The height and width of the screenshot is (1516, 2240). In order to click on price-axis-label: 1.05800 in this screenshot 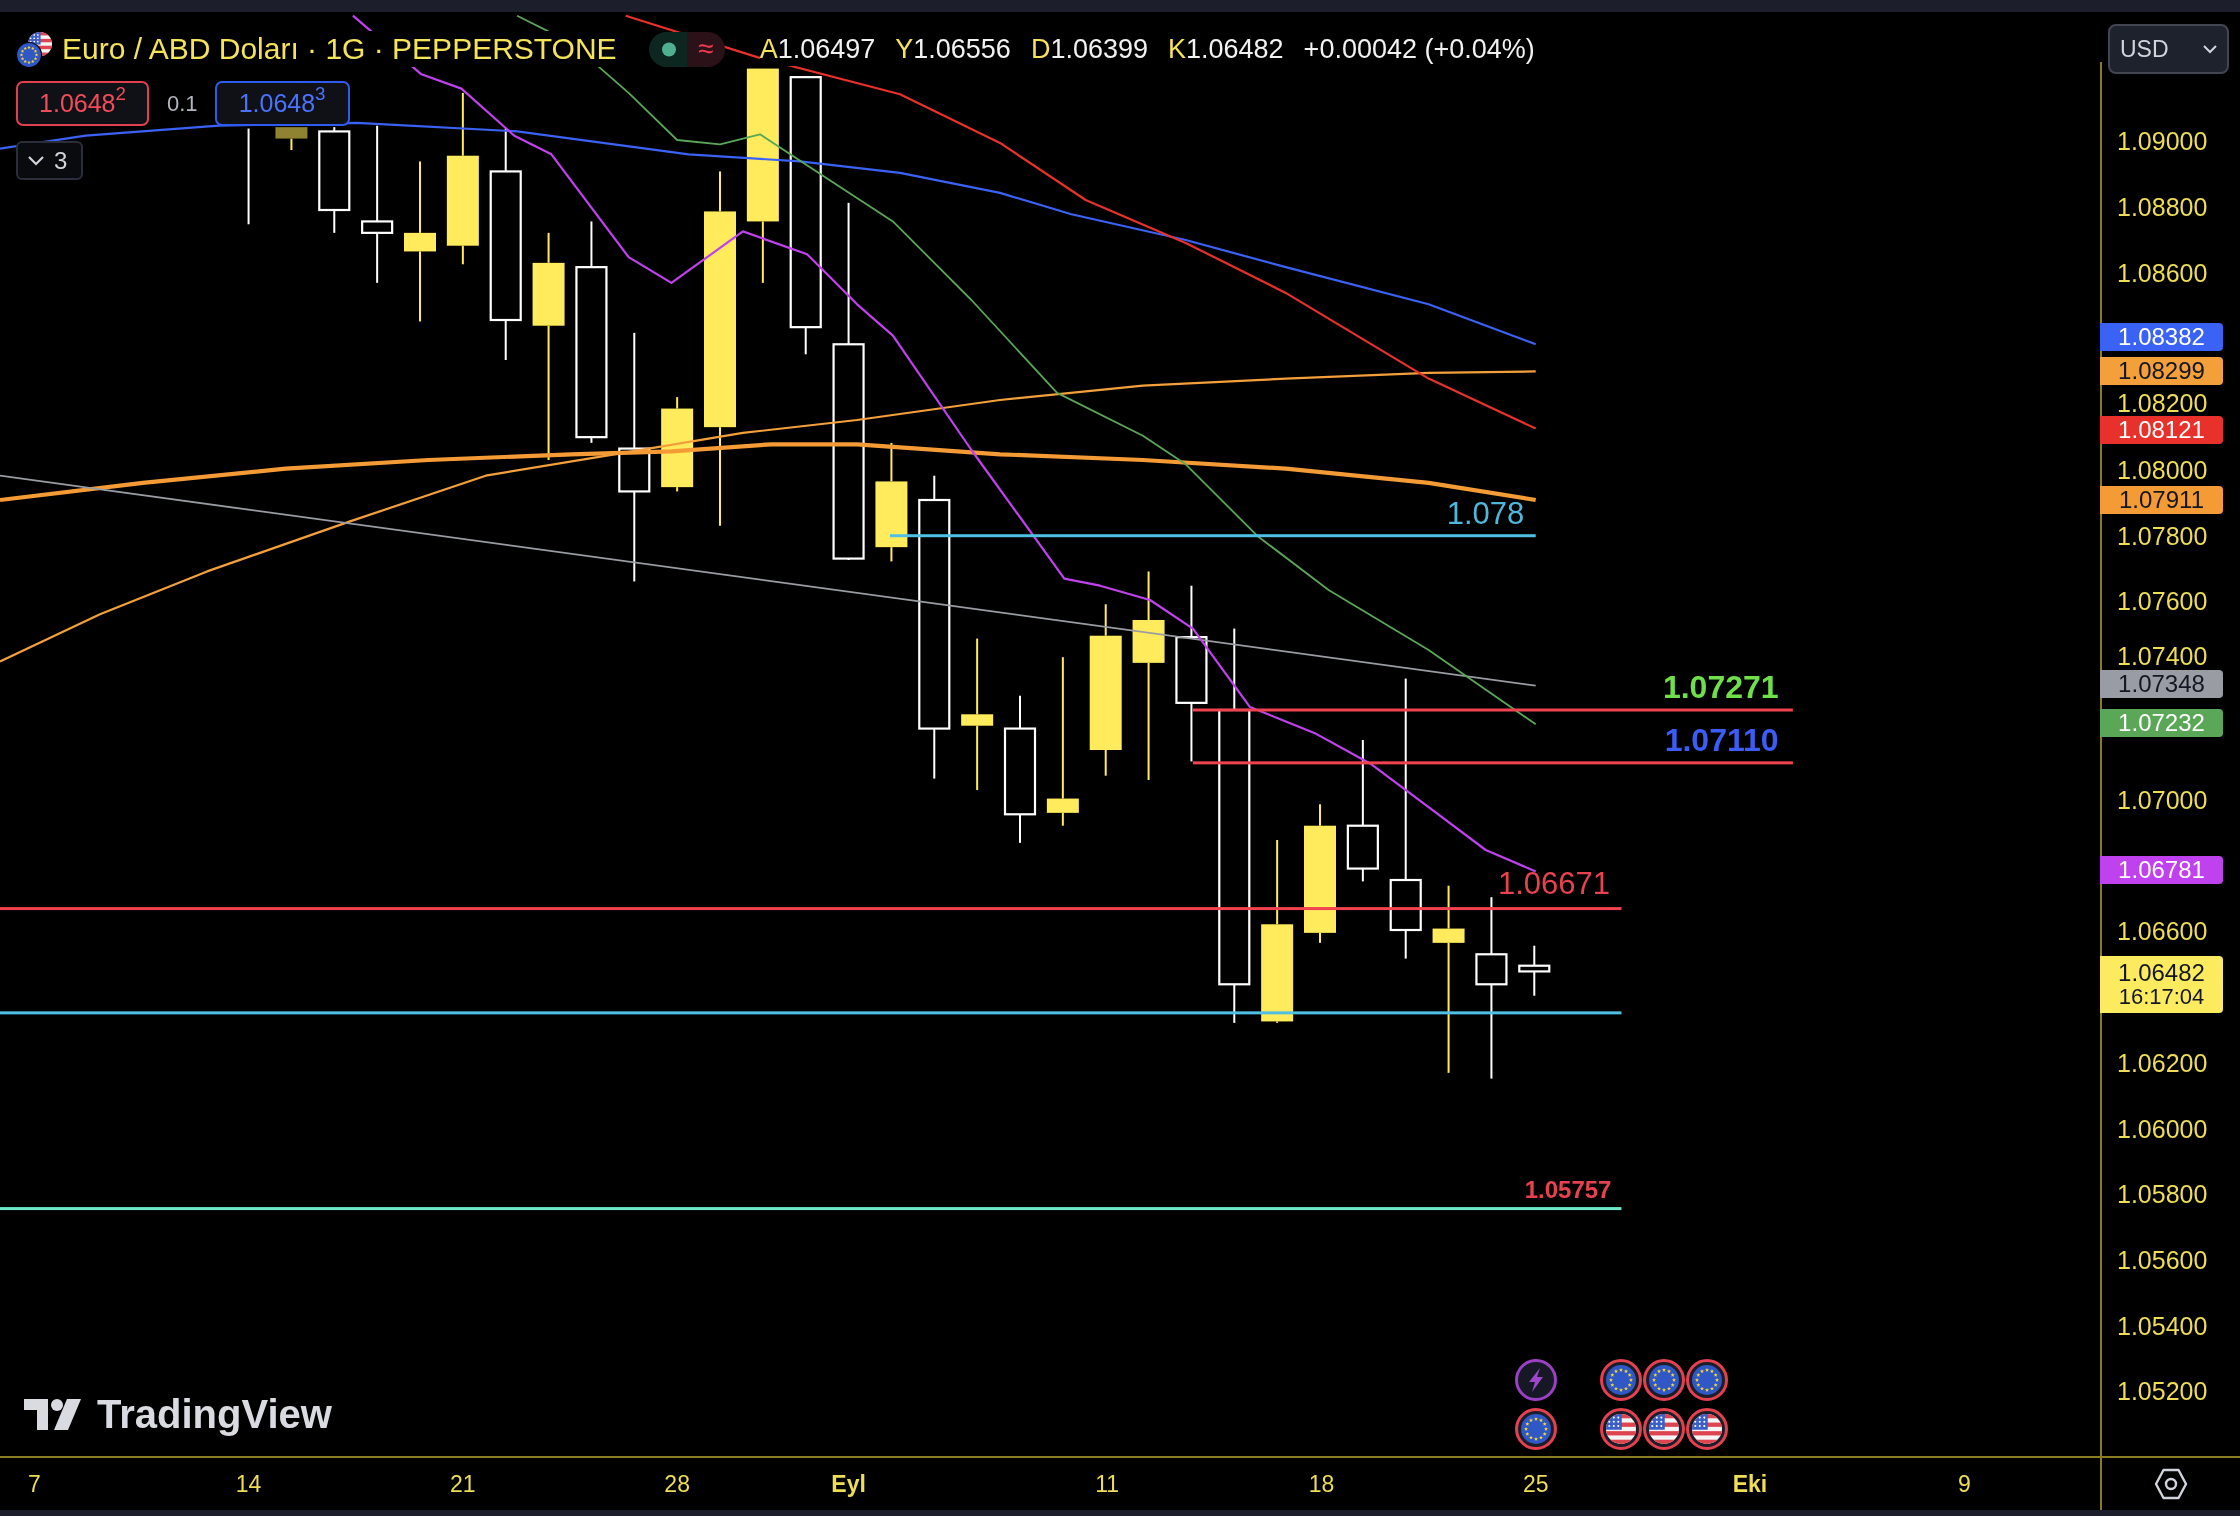, I will do `click(2162, 1194)`.